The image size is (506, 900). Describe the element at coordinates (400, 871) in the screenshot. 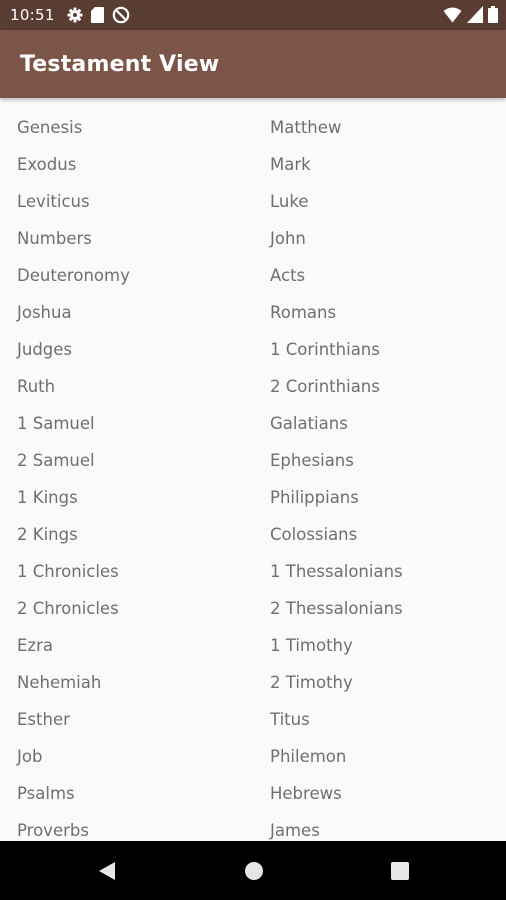

I see `recent-apps-icon` at that location.